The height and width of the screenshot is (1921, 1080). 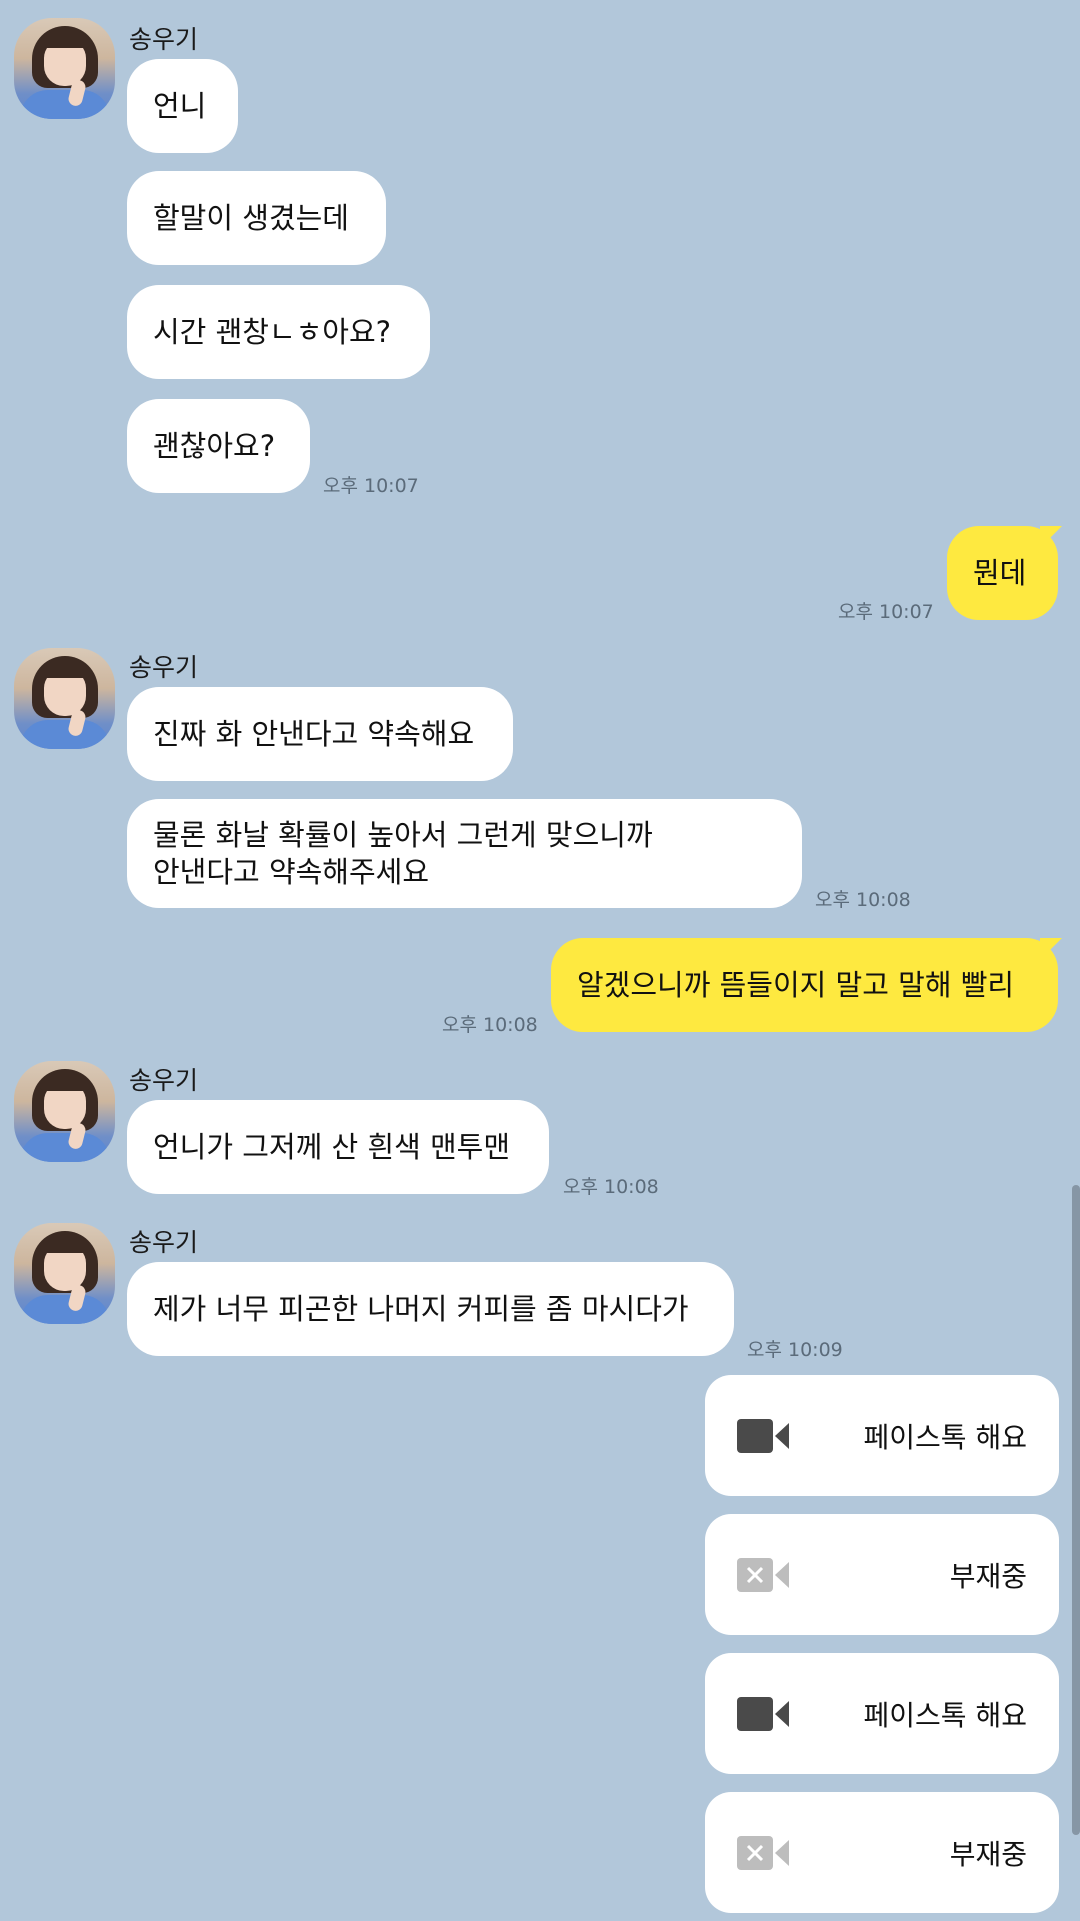 What do you see at coordinates (291, 871) in the screenshot?
I see `message-line: 안낸다고 약속해주세요` at bounding box center [291, 871].